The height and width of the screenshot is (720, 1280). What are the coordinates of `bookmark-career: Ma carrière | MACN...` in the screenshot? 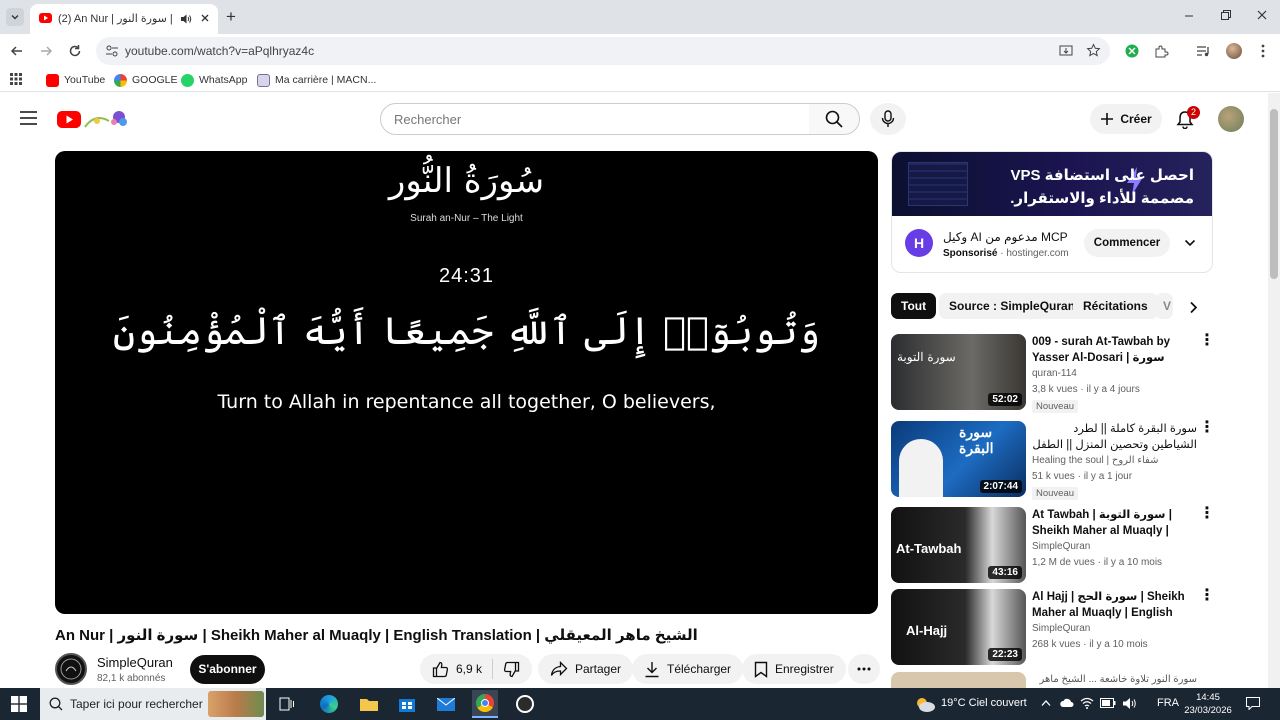 It's located at (316, 80).